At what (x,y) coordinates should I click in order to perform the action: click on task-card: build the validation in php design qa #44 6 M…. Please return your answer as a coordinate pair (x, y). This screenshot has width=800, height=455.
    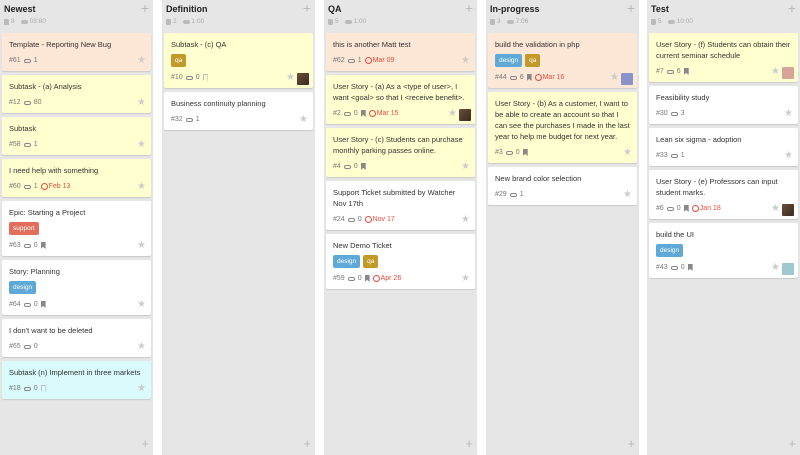
    Looking at the image, I should click on (562, 60).